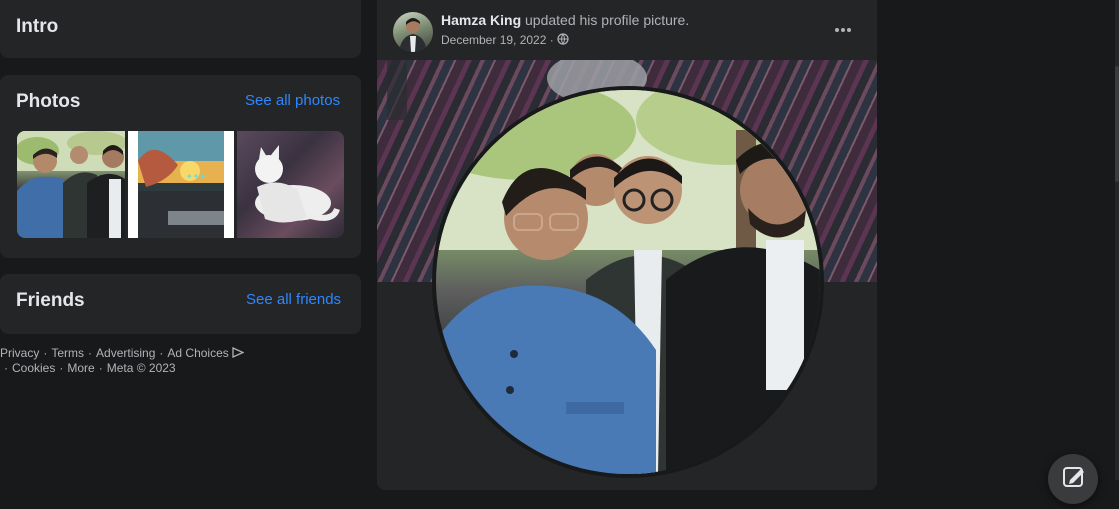 Image resolution: width=1119 pixels, height=509 pixels. I want to click on post-author-name: Hamza King, so click(481, 20).